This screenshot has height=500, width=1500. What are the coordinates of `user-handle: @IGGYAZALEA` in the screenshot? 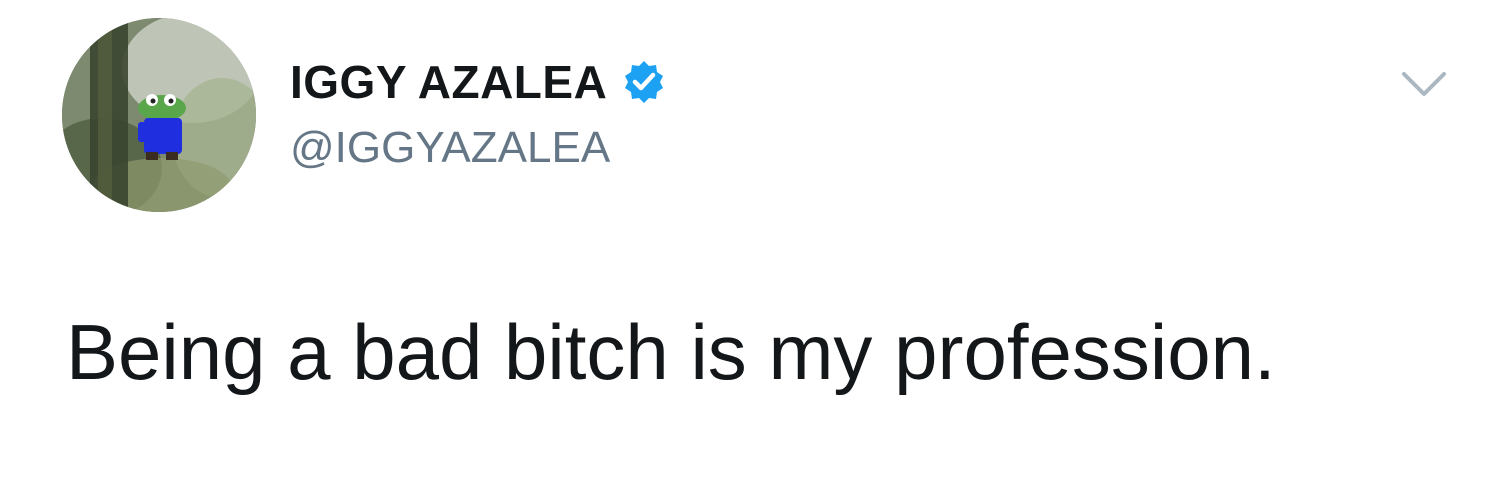 It's located at (450, 148).